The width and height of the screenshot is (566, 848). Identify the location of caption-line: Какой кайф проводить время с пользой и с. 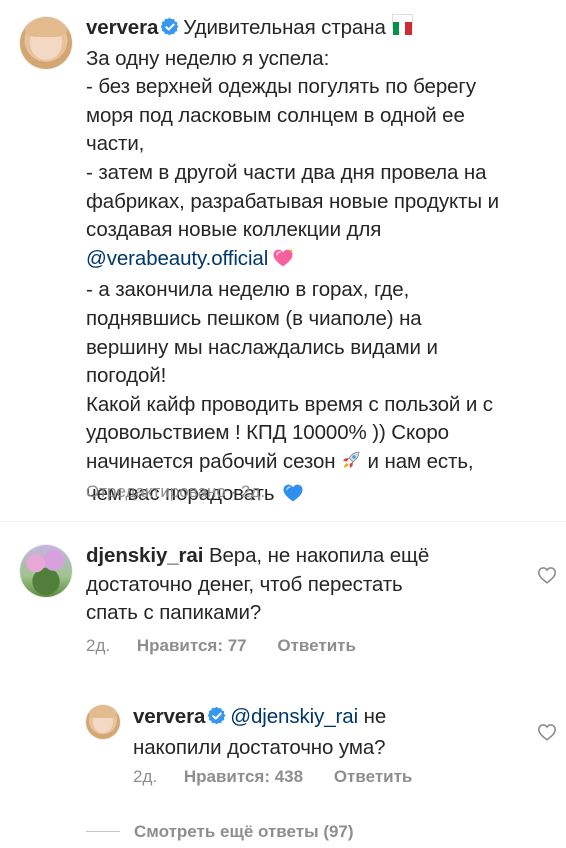
(289, 404).